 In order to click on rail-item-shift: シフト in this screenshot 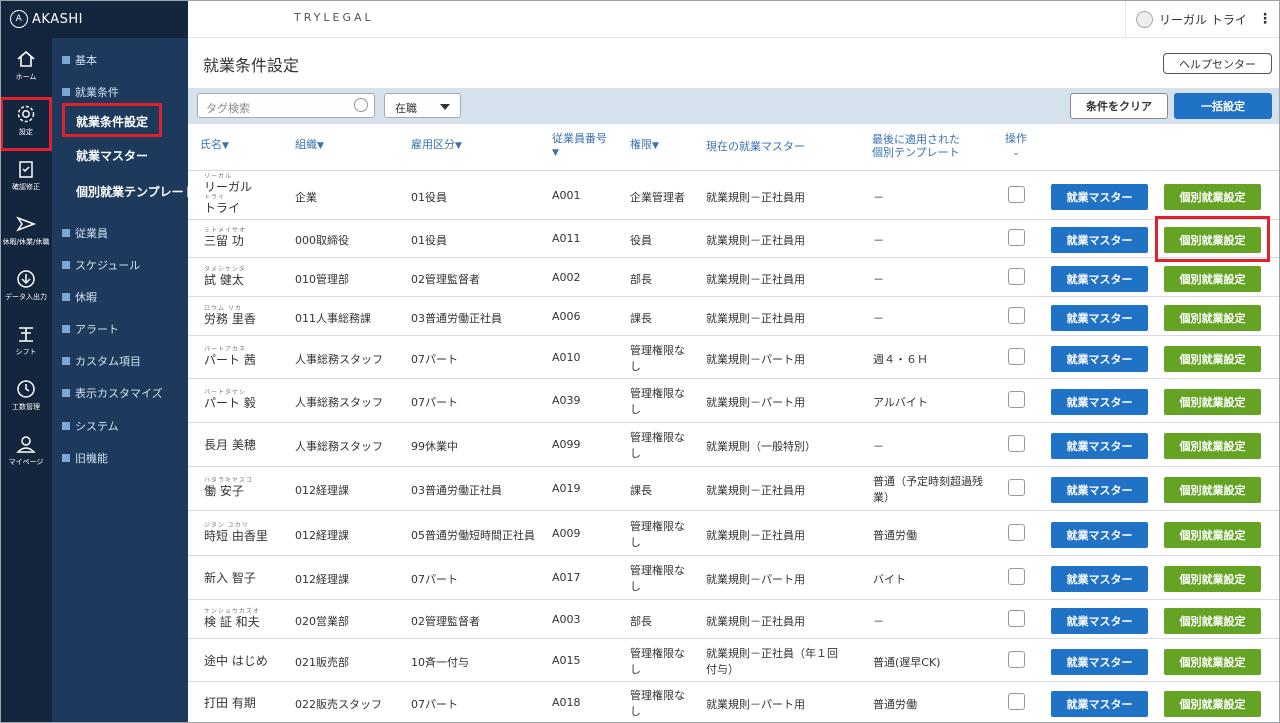, I will do `click(26, 344)`.